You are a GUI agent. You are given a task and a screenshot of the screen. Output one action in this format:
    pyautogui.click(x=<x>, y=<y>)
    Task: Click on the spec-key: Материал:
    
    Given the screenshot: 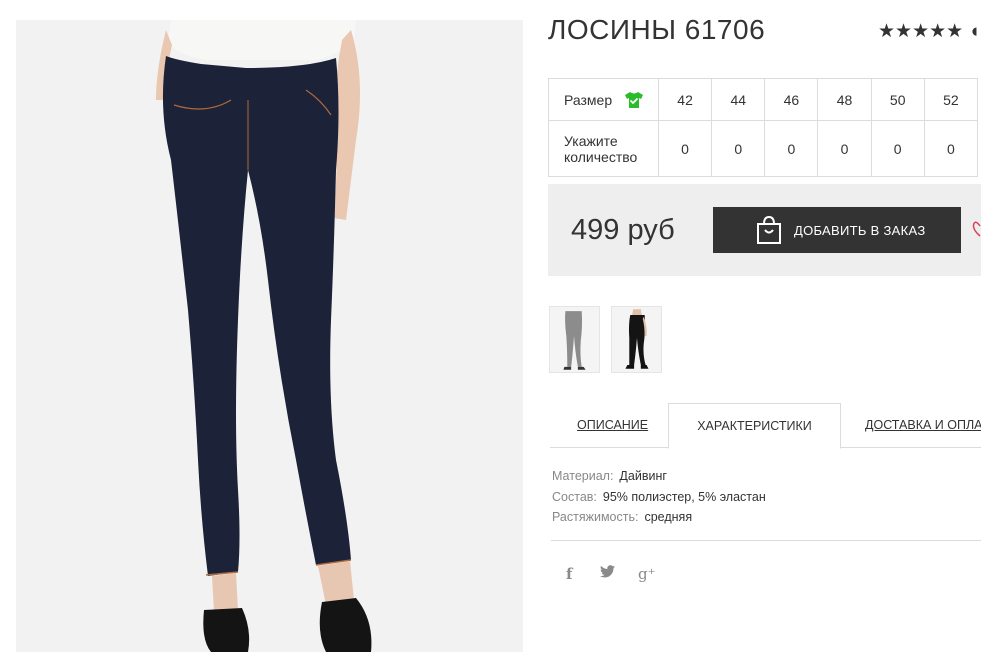 What is the action you would take?
    pyautogui.click(x=583, y=476)
    